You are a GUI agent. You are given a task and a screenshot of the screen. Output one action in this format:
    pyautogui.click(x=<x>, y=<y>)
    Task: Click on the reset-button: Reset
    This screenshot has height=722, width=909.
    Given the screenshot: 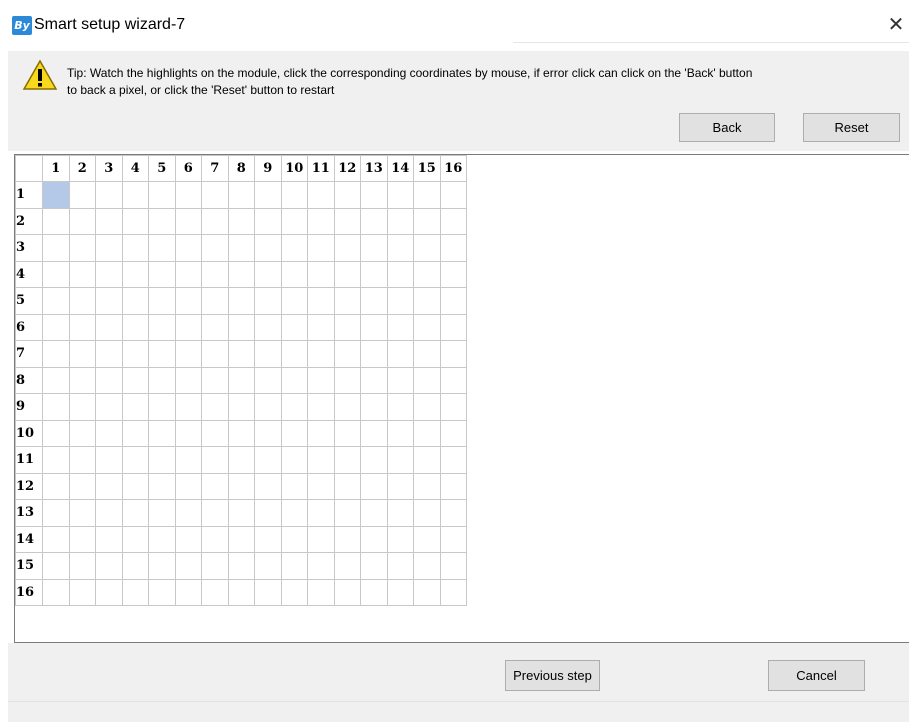 What is the action you would take?
    pyautogui.click(x=851, y=127)
    